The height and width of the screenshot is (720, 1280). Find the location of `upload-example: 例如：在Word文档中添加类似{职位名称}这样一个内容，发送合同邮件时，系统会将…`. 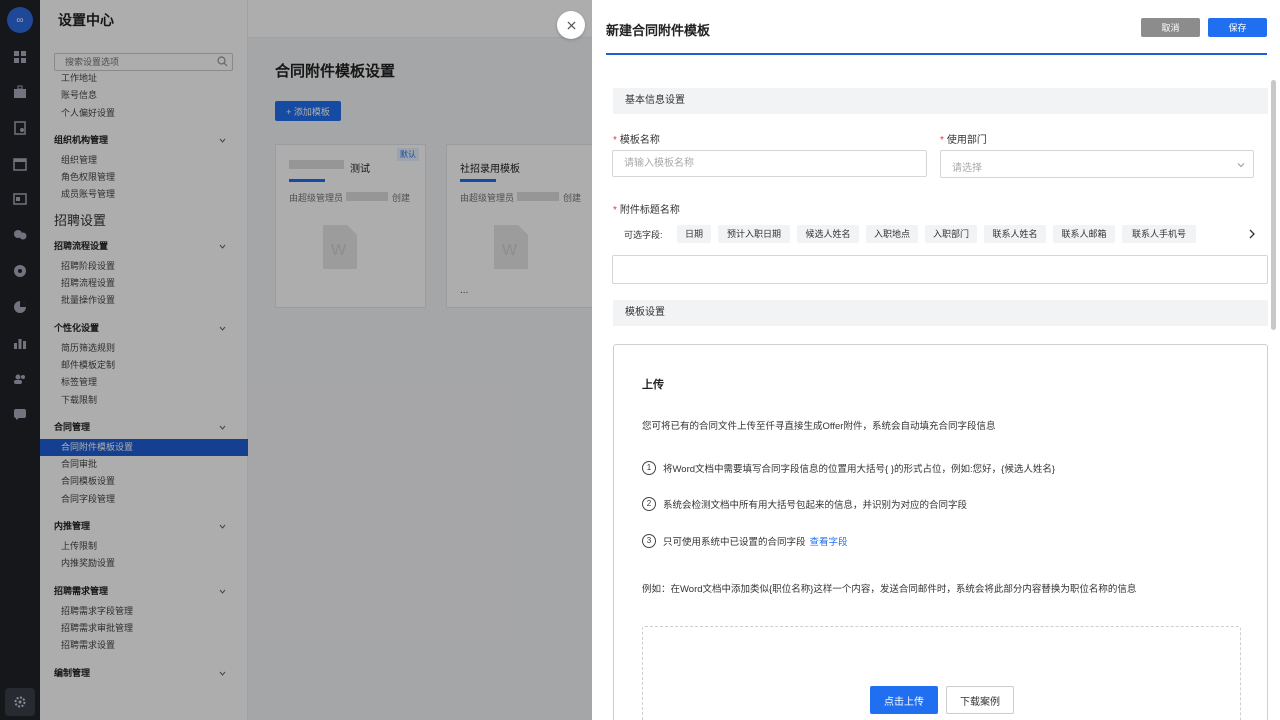

upload-example: 例如：在Word文档中添加类似{职位名称}这样一个内容，发送合同邮件时，系统会将… is located at coordinates (889, 589).